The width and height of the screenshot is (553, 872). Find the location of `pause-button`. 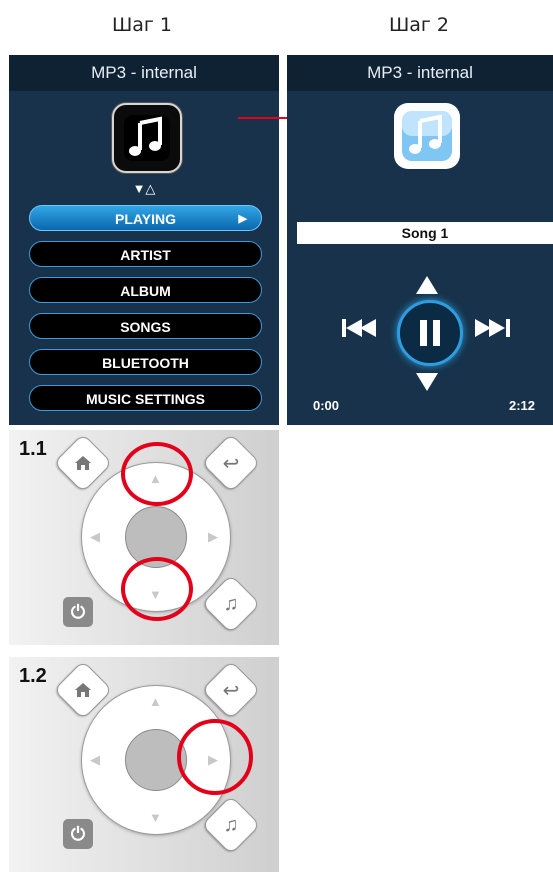

pause-button is located at coordinates (430, 333).